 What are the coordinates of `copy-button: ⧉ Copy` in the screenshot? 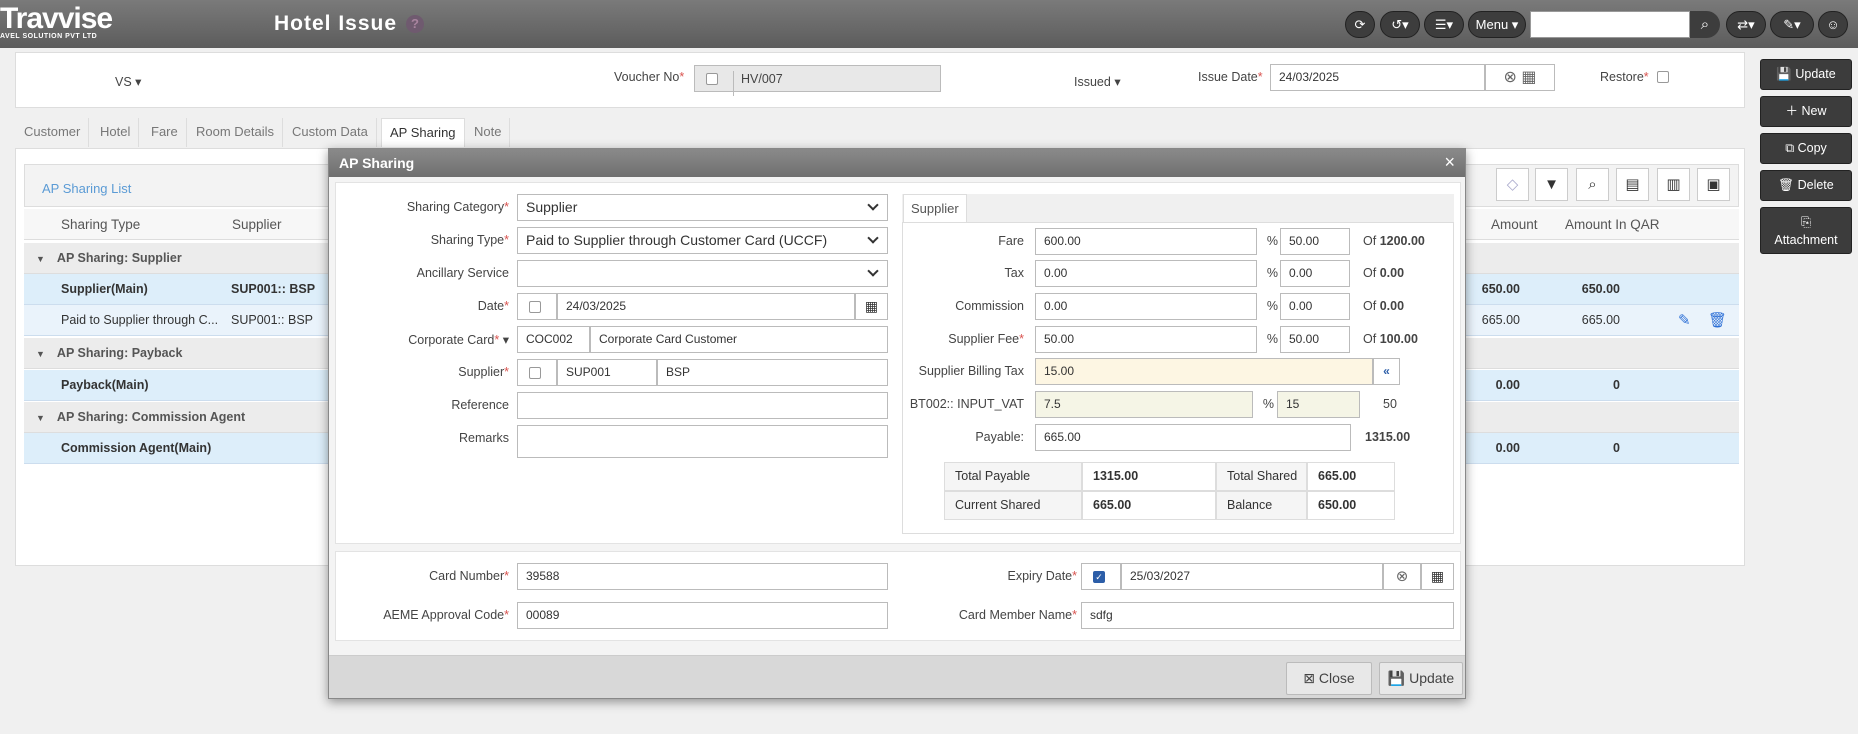 It's located at (1806, 148).